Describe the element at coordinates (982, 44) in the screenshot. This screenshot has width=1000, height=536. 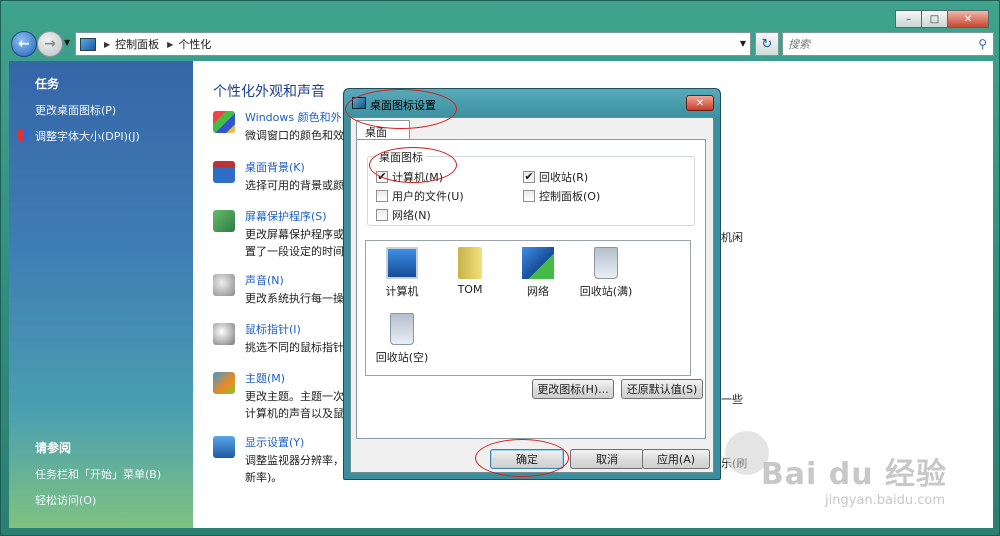
I see `search-icon: ⚲` at that location.